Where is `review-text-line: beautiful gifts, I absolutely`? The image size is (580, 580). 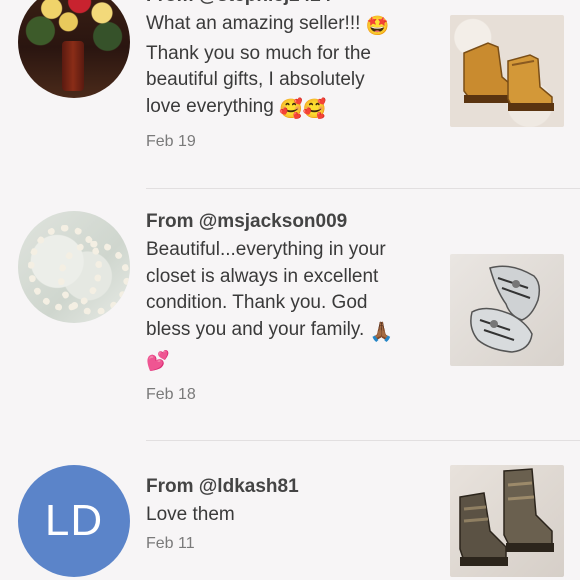
review-text-line: beautiful gifts, I absolutely is located at coordinates (255, 79).